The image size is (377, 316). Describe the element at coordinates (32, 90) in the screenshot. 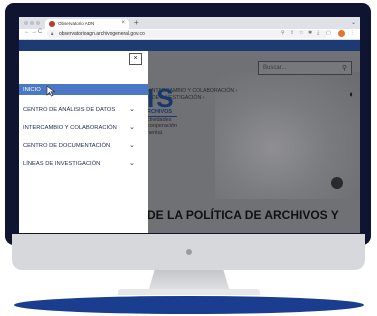

I see `menu-item-label: INICIO` at that location.